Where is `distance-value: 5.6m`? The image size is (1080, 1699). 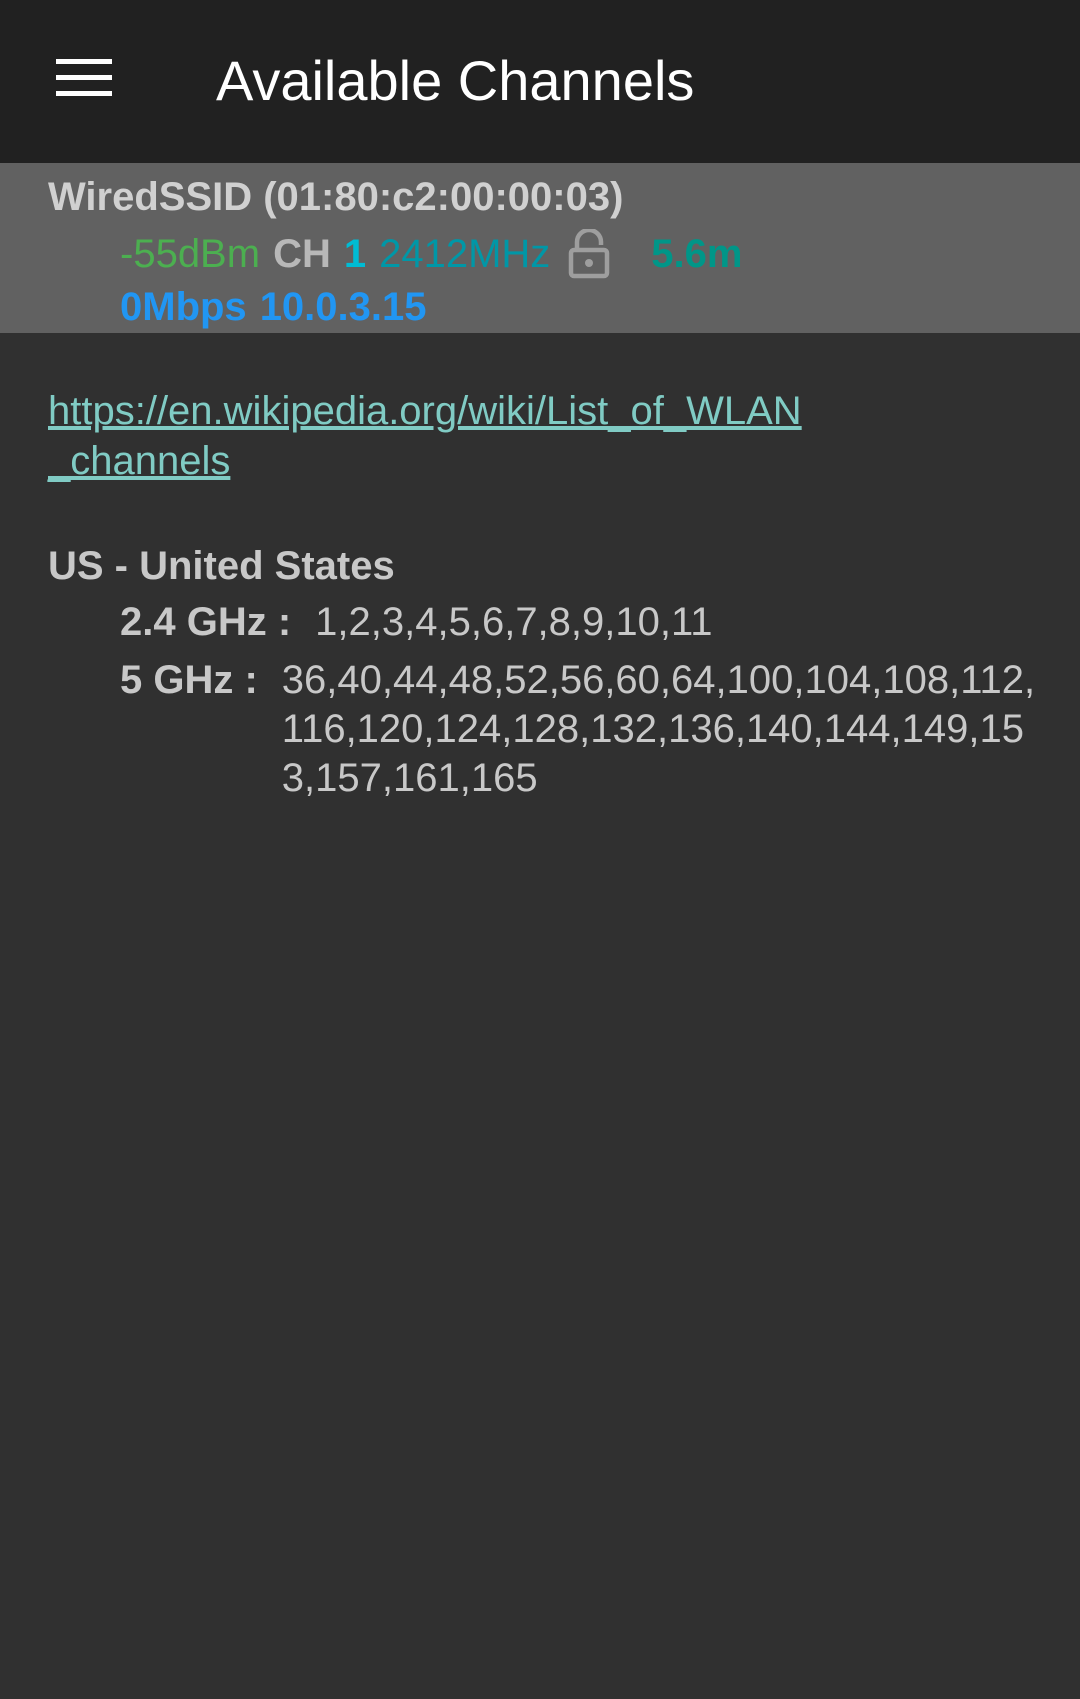 distance-value: 5.6m is located at coordinates (697, 254).